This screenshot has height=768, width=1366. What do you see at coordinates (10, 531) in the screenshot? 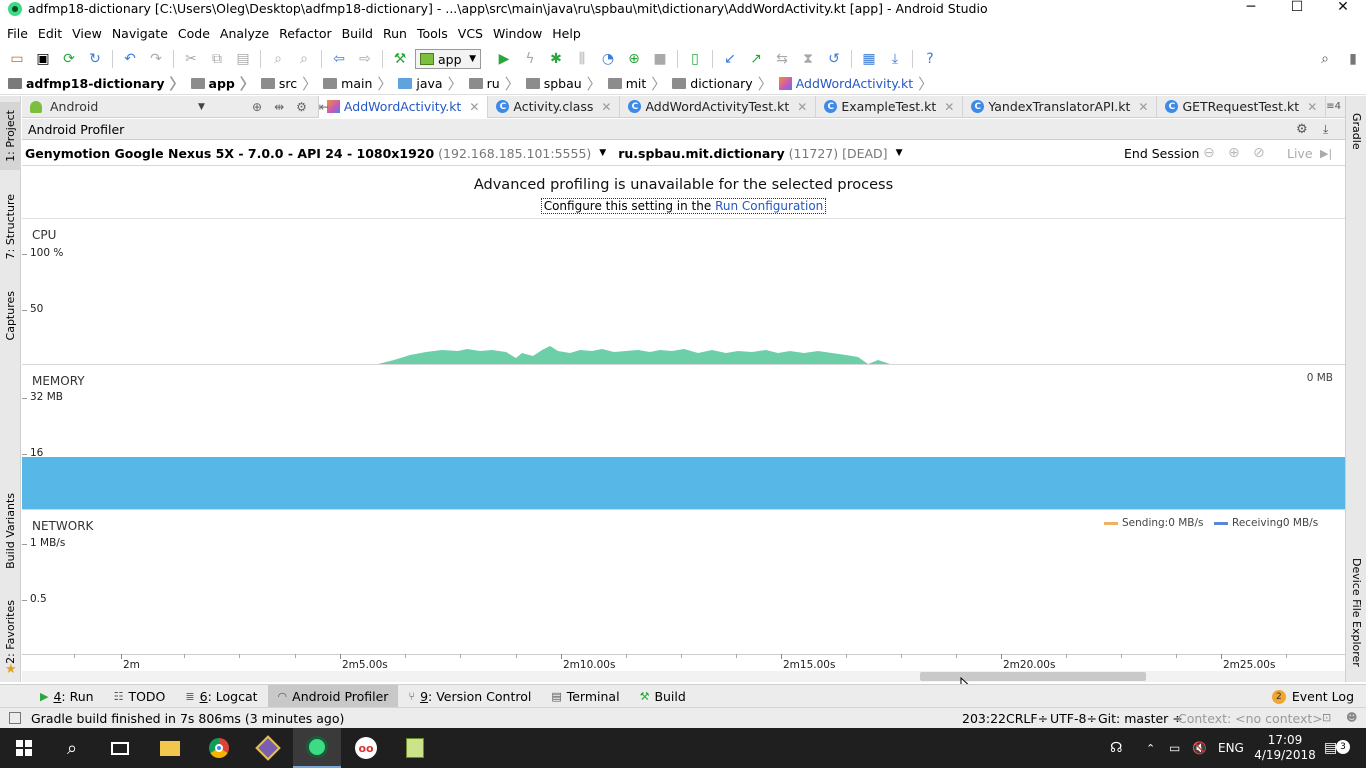
I see `tool-tab-build-variants: Build Variants` at bounding box center [10, 531].